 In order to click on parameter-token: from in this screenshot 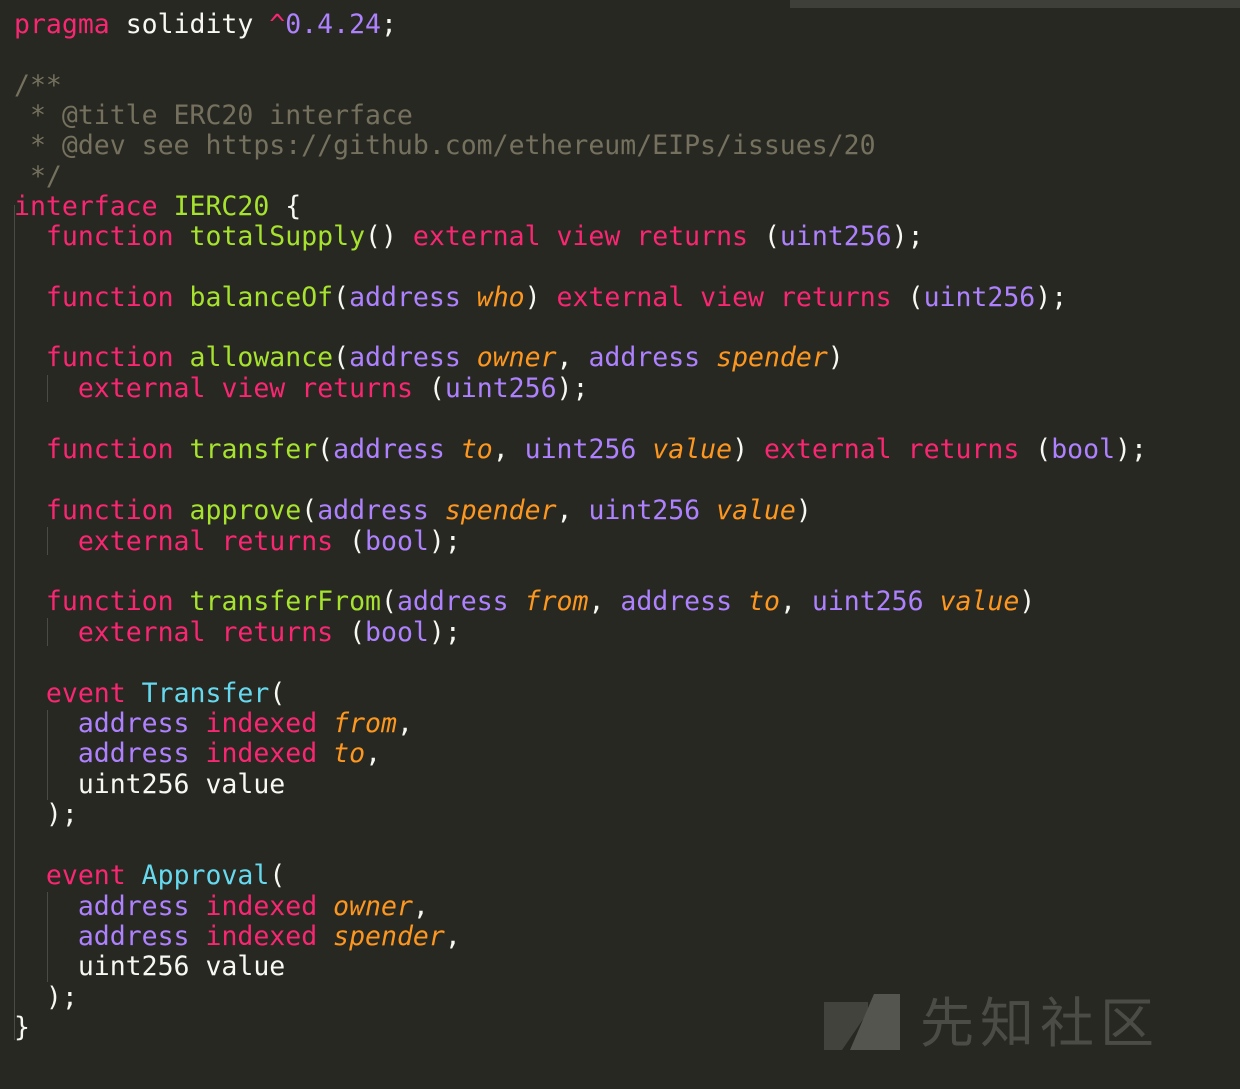, I will do `click(556, 601)`.